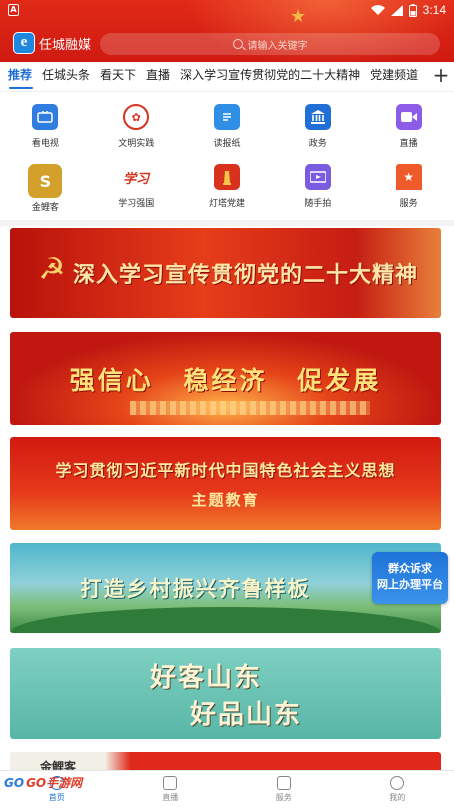 This screenshot has width=454, height=808. Describe the element at coordinates (410, 568) in the screenshot. I see `float-line1: 群众诉求` at that location.